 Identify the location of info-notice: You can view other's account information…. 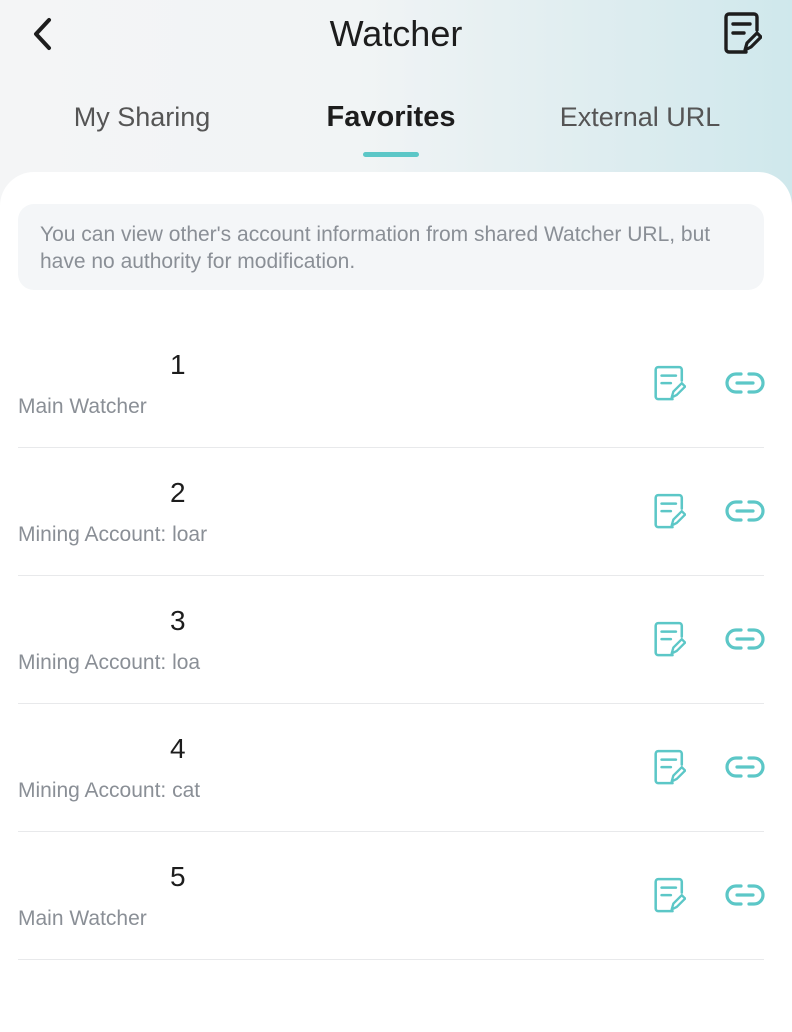
(391, 247).